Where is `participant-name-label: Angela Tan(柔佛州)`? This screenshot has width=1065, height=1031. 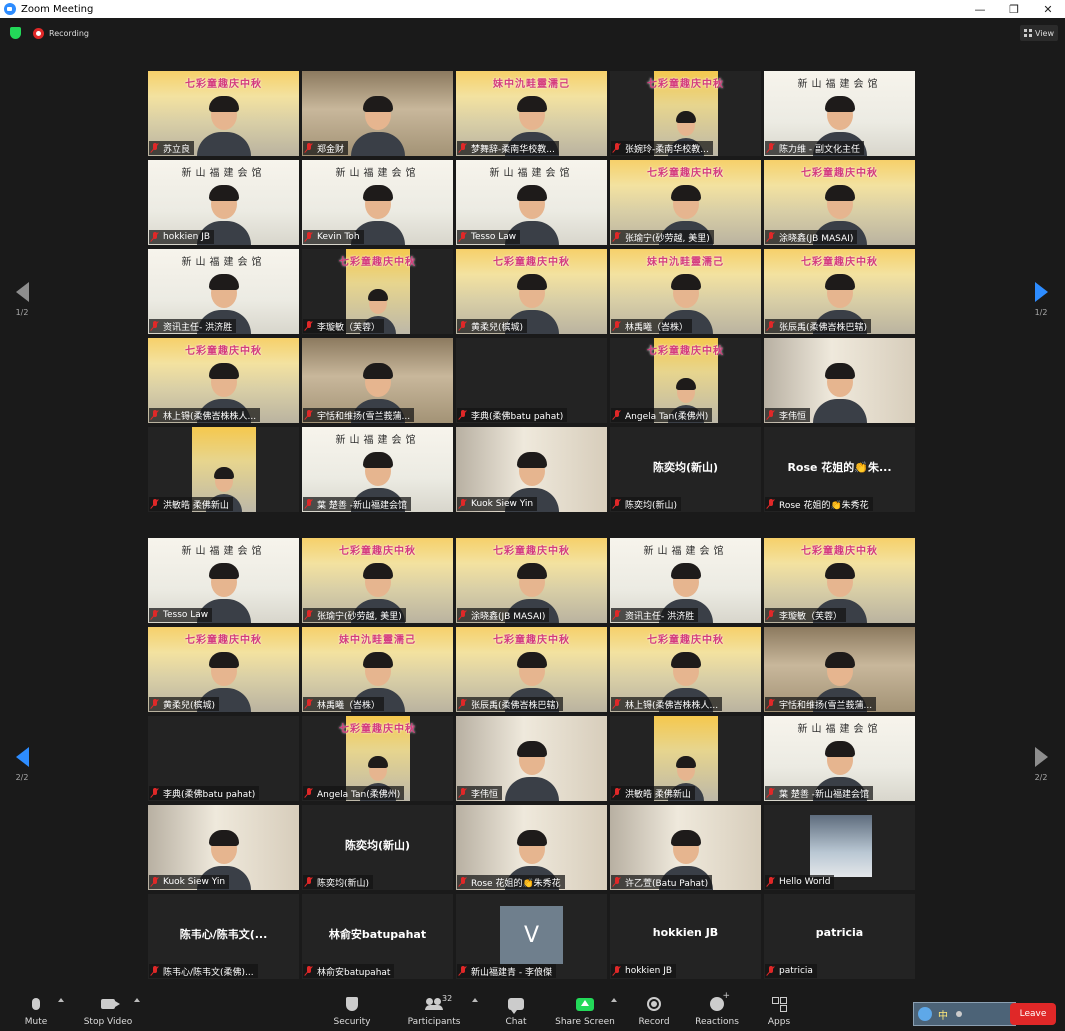
participant-name-label: Angela Tan(柔佛州) is located at coordinates (662, 415).